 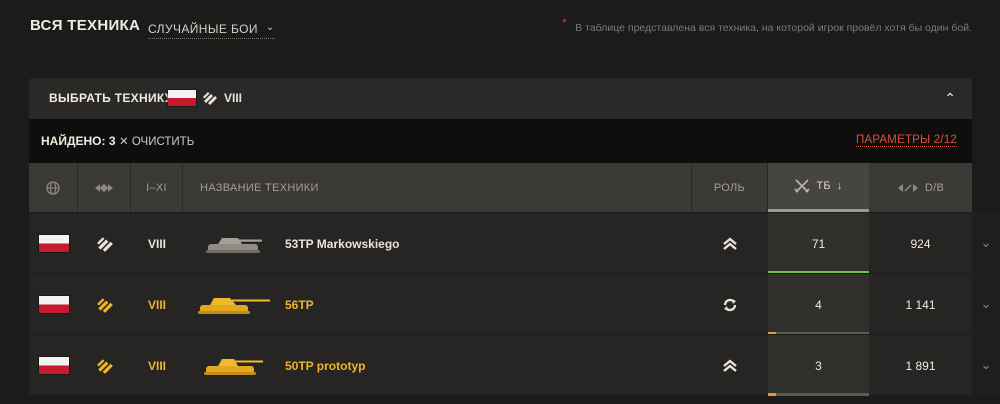 I want to click on vehicle-name: 50TP prototyp, so click(x=325, y=365).